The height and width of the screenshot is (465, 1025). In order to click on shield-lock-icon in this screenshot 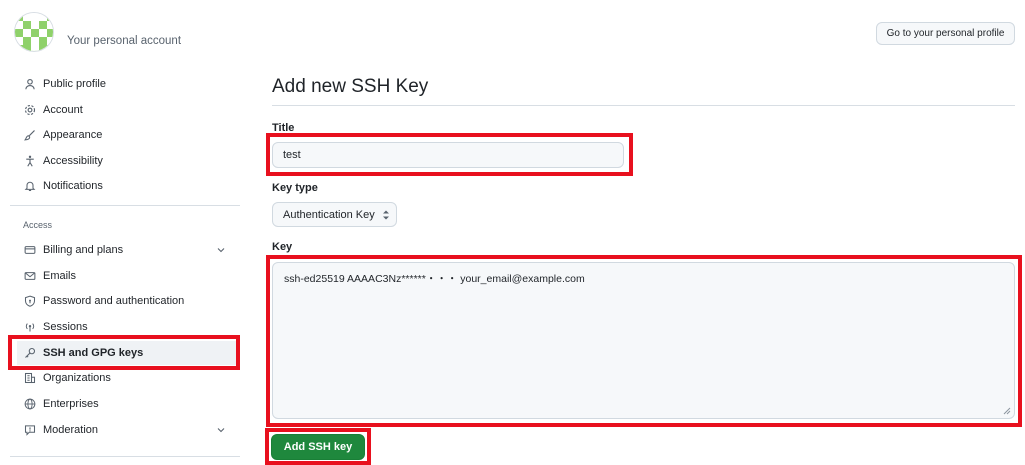, I will do `click(30, 301)`.